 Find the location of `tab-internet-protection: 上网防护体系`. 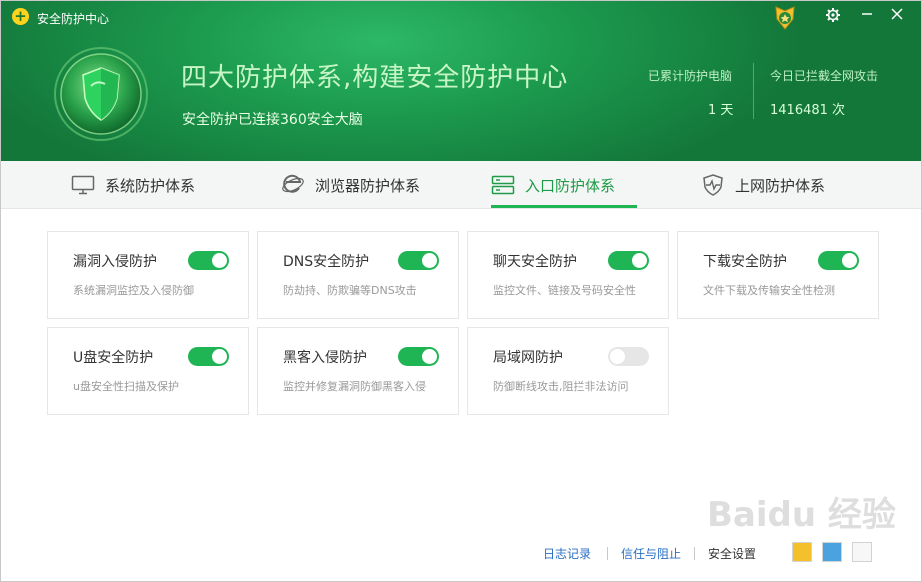

tab-internet-protection: 上网防护体系 is located at coordinates (763, 185).